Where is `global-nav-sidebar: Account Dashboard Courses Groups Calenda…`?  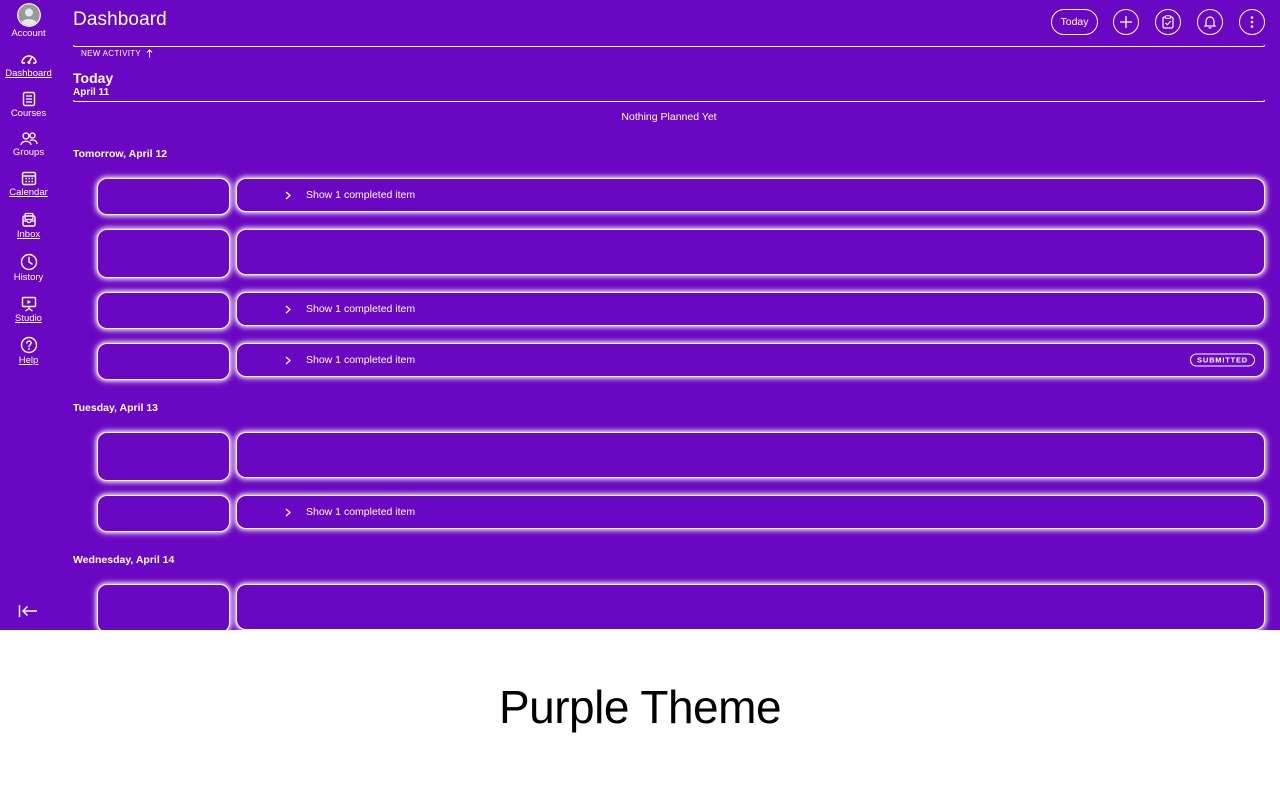 global-nav-sidebar: Account Dashboard Courses Groups Calenda… is located at coordinates (28, 315).